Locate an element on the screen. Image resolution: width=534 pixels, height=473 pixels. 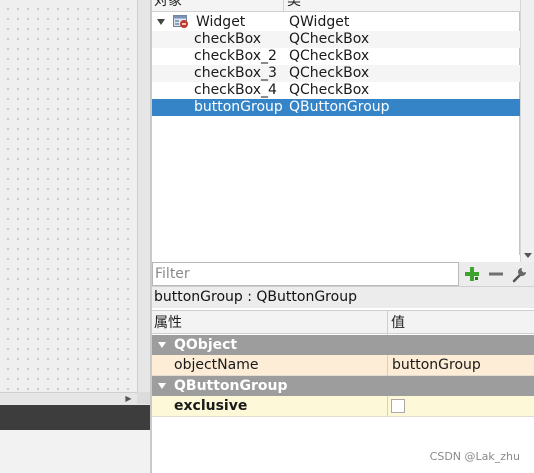
column-property-header: 属性 is located at coordinates (168, 323).